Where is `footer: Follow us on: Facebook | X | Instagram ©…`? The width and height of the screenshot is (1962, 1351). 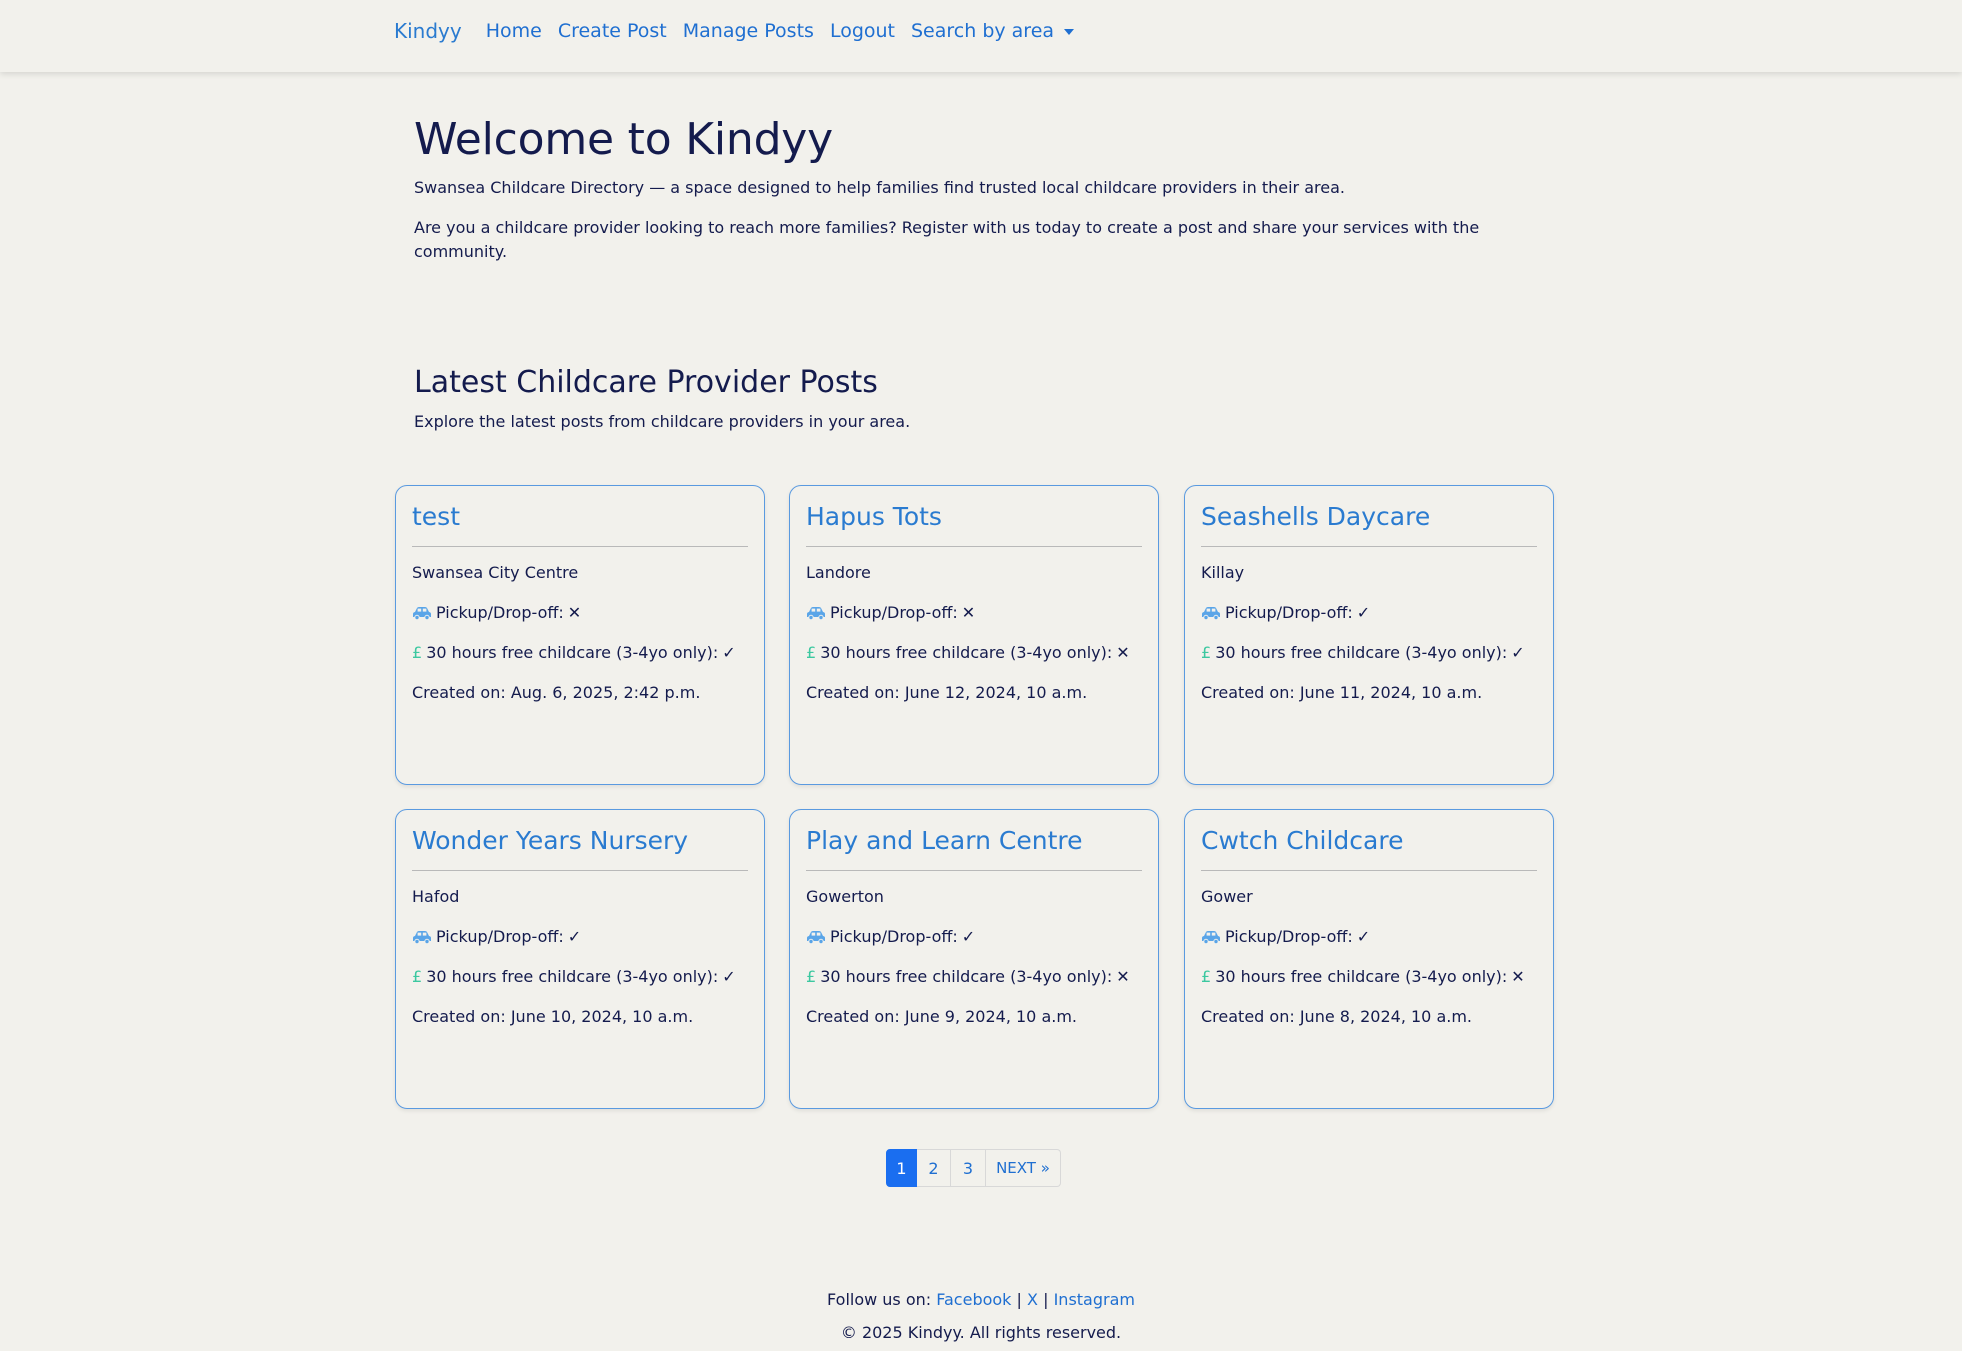 footer: Follow us on: Facebook | X | Instagram ©… is located at coordinates (981, 1316).